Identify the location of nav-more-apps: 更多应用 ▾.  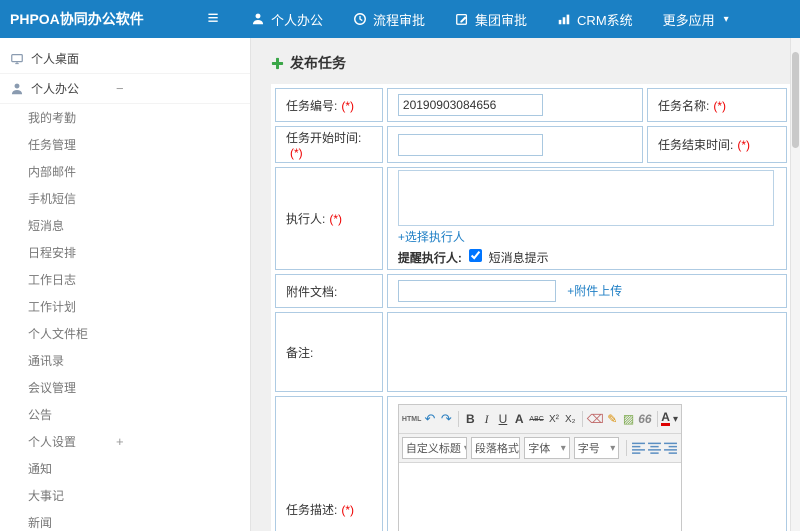
(696, 19).